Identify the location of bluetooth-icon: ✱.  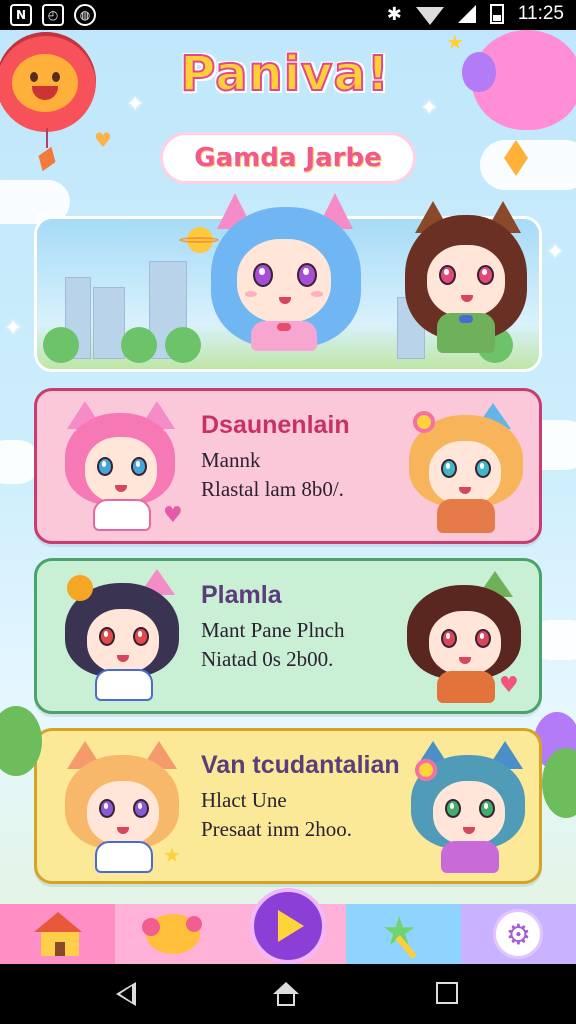
(394, 14).